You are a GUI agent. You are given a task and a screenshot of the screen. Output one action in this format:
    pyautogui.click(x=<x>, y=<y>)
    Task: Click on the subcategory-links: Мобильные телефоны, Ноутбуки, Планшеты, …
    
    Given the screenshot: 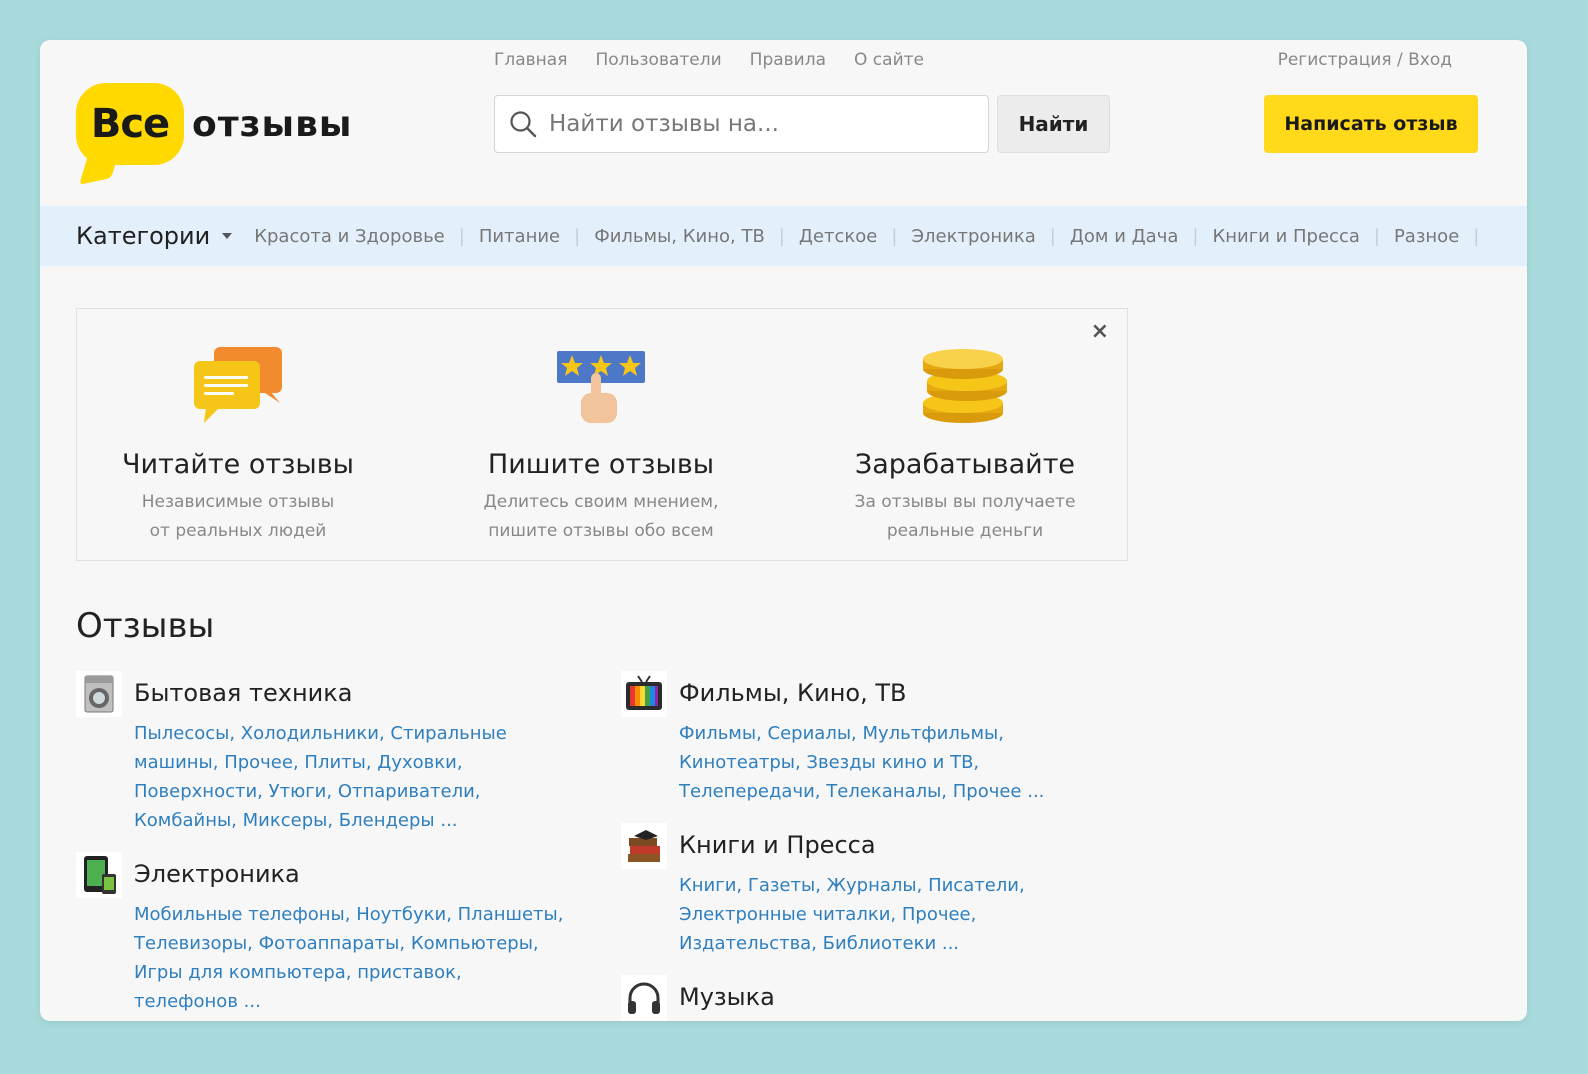 What is the action you would take?
    pyautogui.click(x=348, y=958)
    